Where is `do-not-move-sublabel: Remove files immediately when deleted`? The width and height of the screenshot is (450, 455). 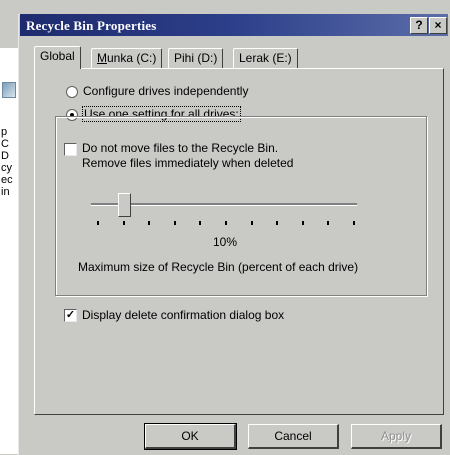
do-not-move-sublabel: Remove files immediately when deleted is located at coordinates (188, 163).